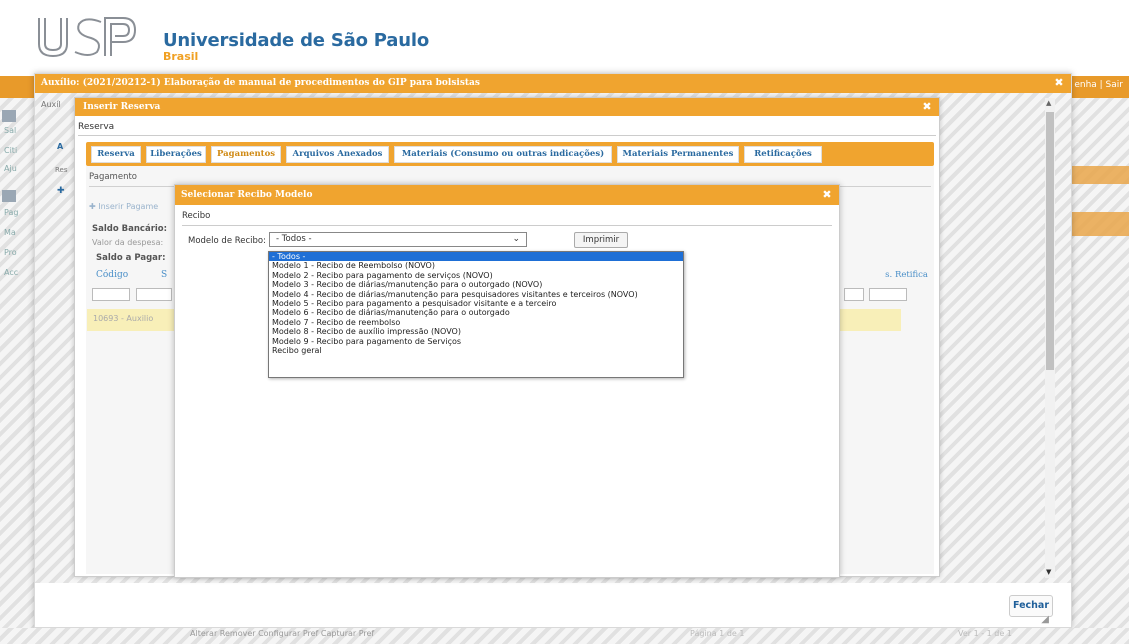 The width and height of the screenshot is (1129, 644). Describe the element at coordinates (476, 257) in the screenshot. I see `option-item: - Todos -` at that location.